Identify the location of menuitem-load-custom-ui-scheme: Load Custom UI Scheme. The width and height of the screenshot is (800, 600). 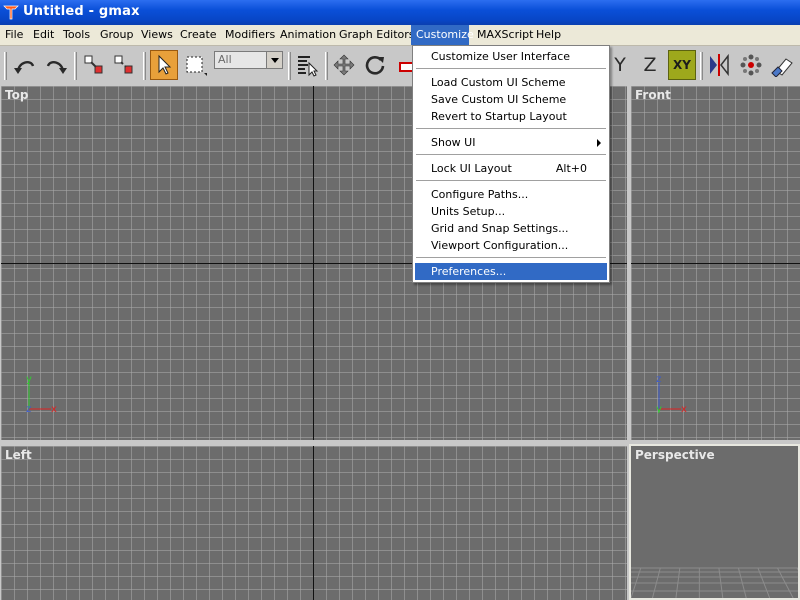
(511, 82).